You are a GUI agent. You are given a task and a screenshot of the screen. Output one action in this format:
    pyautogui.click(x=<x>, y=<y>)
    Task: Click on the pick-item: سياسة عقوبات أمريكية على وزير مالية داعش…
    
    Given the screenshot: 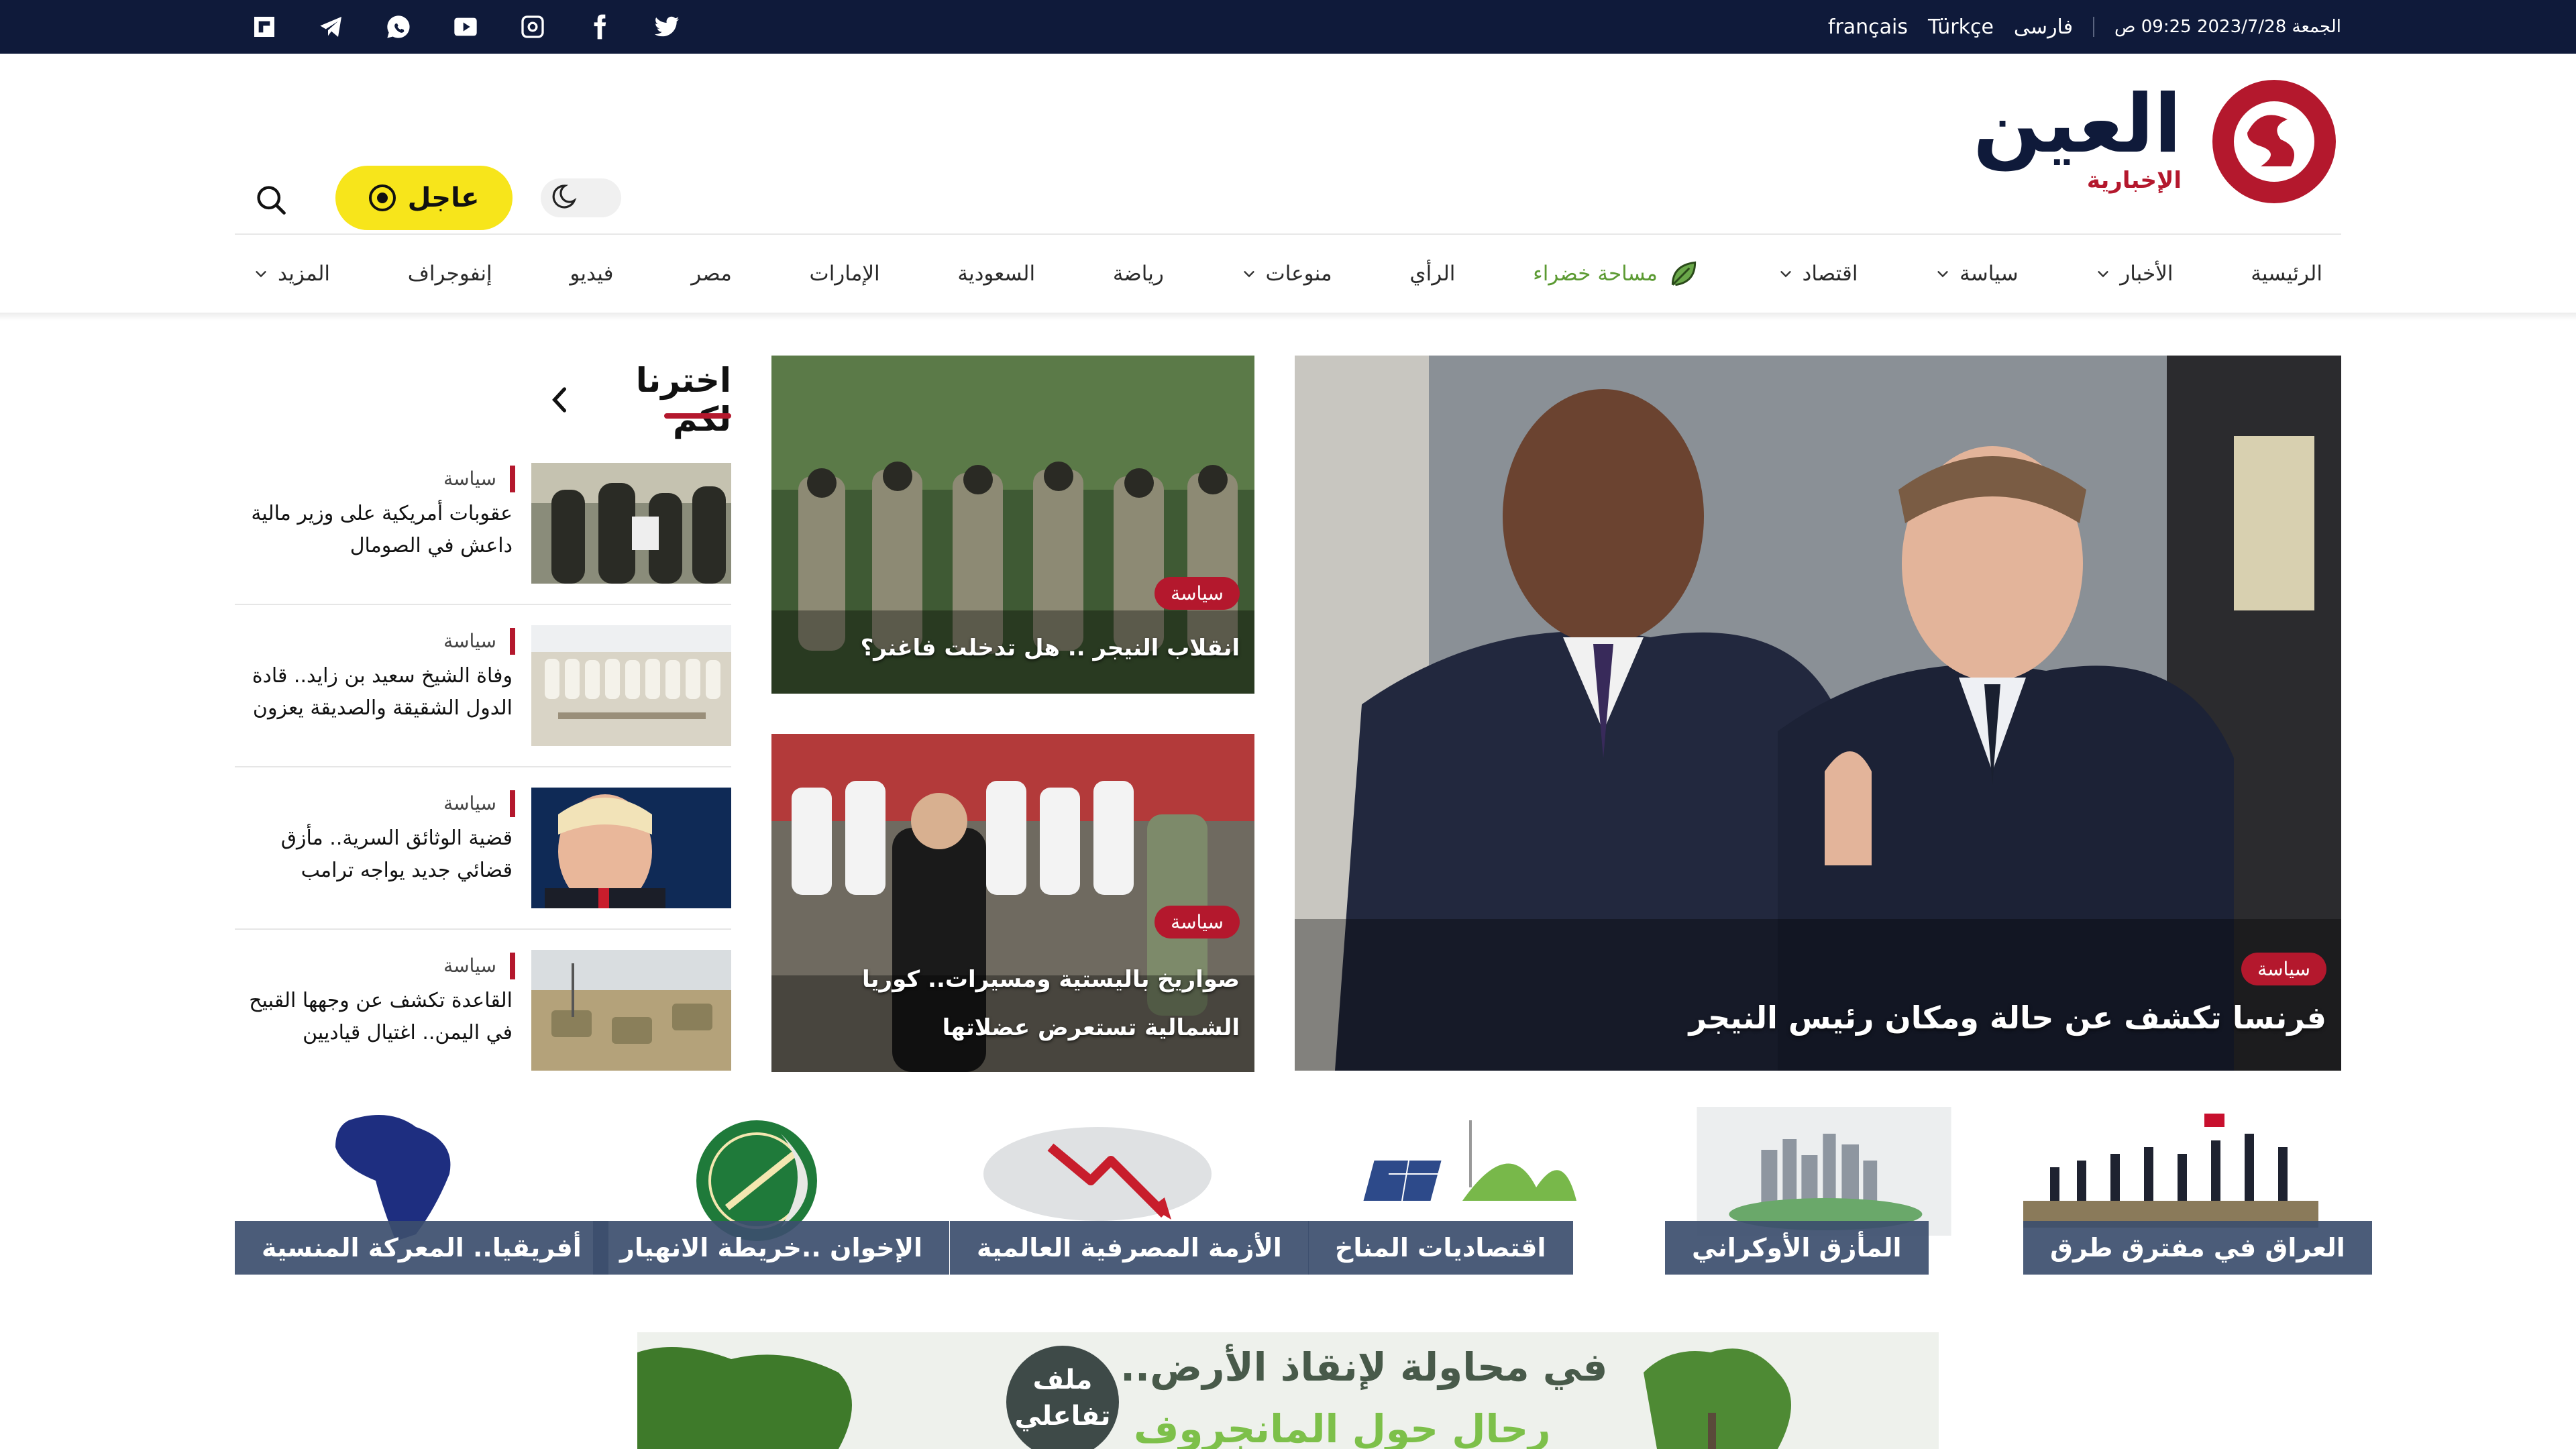 What is the action you would take?
    pyautogui.click(x=483, y=523)
    